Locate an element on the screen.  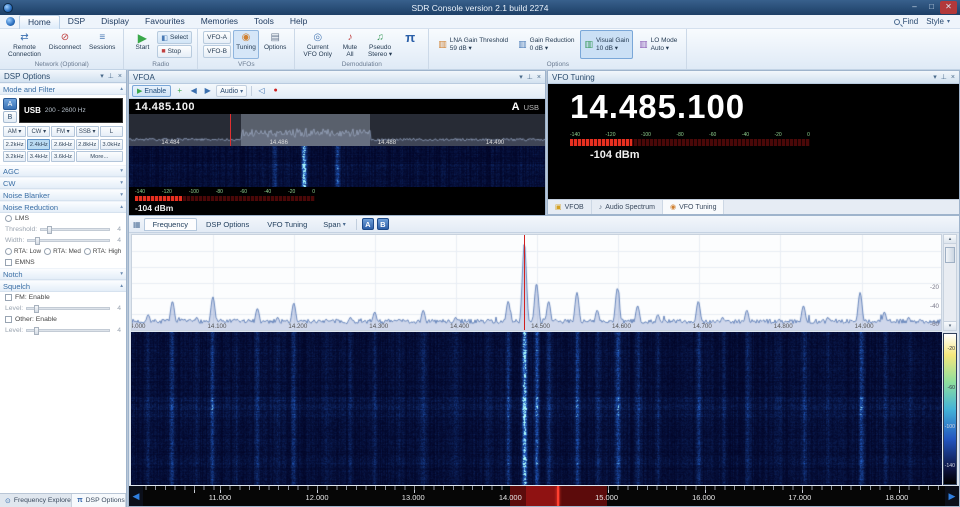
mode-button: AM ▾ is located at coordinates (15, 131).